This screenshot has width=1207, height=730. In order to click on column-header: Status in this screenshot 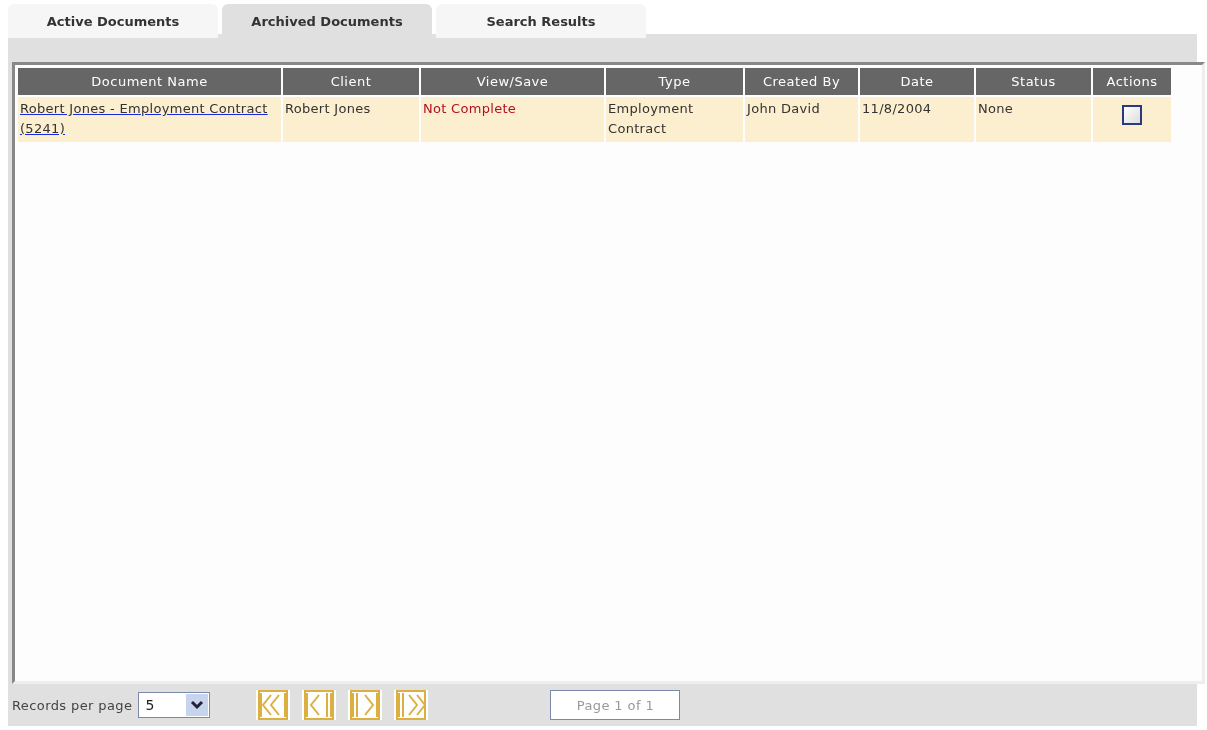, I will do `click(1033, 82)`.